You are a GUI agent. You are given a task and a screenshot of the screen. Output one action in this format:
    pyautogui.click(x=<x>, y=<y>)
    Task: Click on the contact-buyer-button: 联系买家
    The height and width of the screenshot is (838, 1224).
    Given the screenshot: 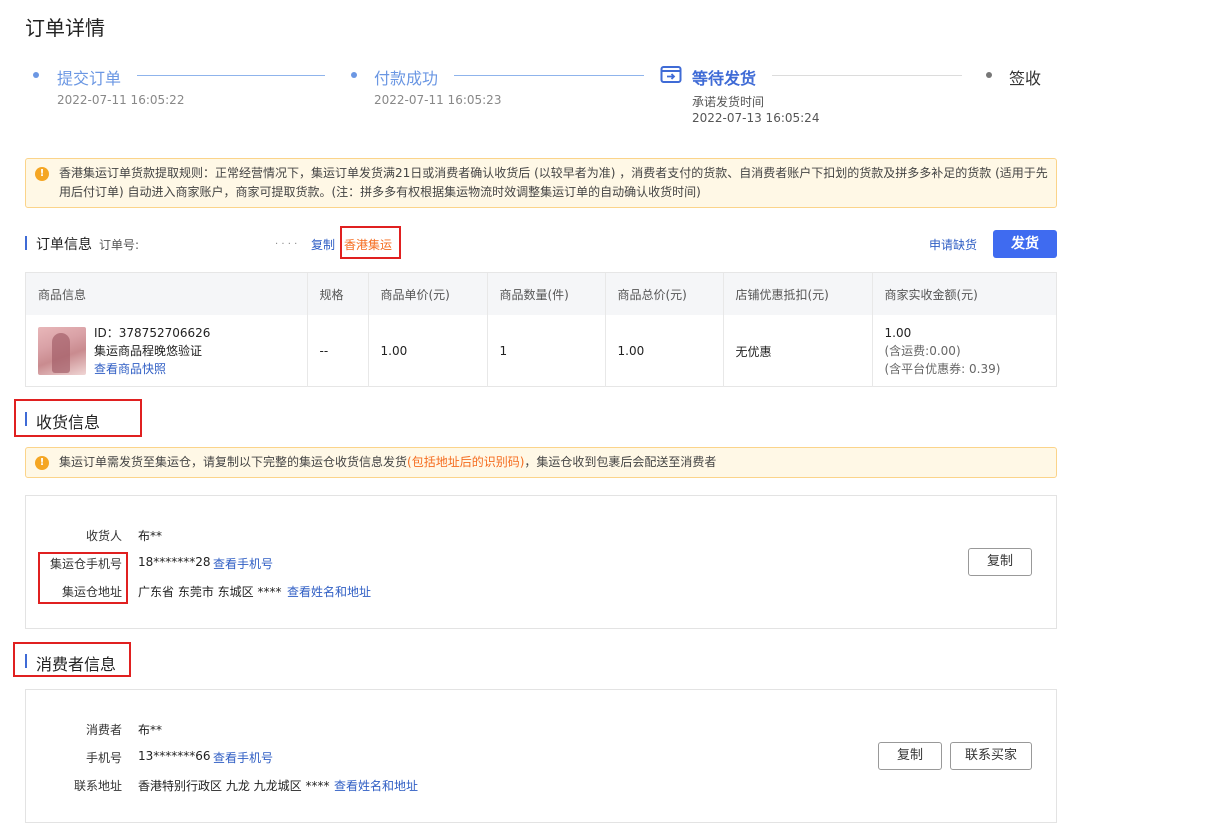 What is the action you would take?
    pyautogui.click(x=991, y=756)
    